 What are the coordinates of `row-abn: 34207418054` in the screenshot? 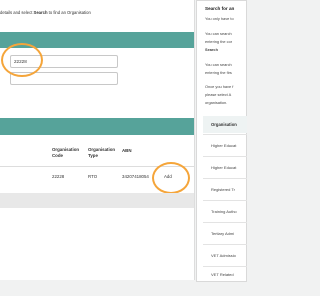 It's located at (135, 176).